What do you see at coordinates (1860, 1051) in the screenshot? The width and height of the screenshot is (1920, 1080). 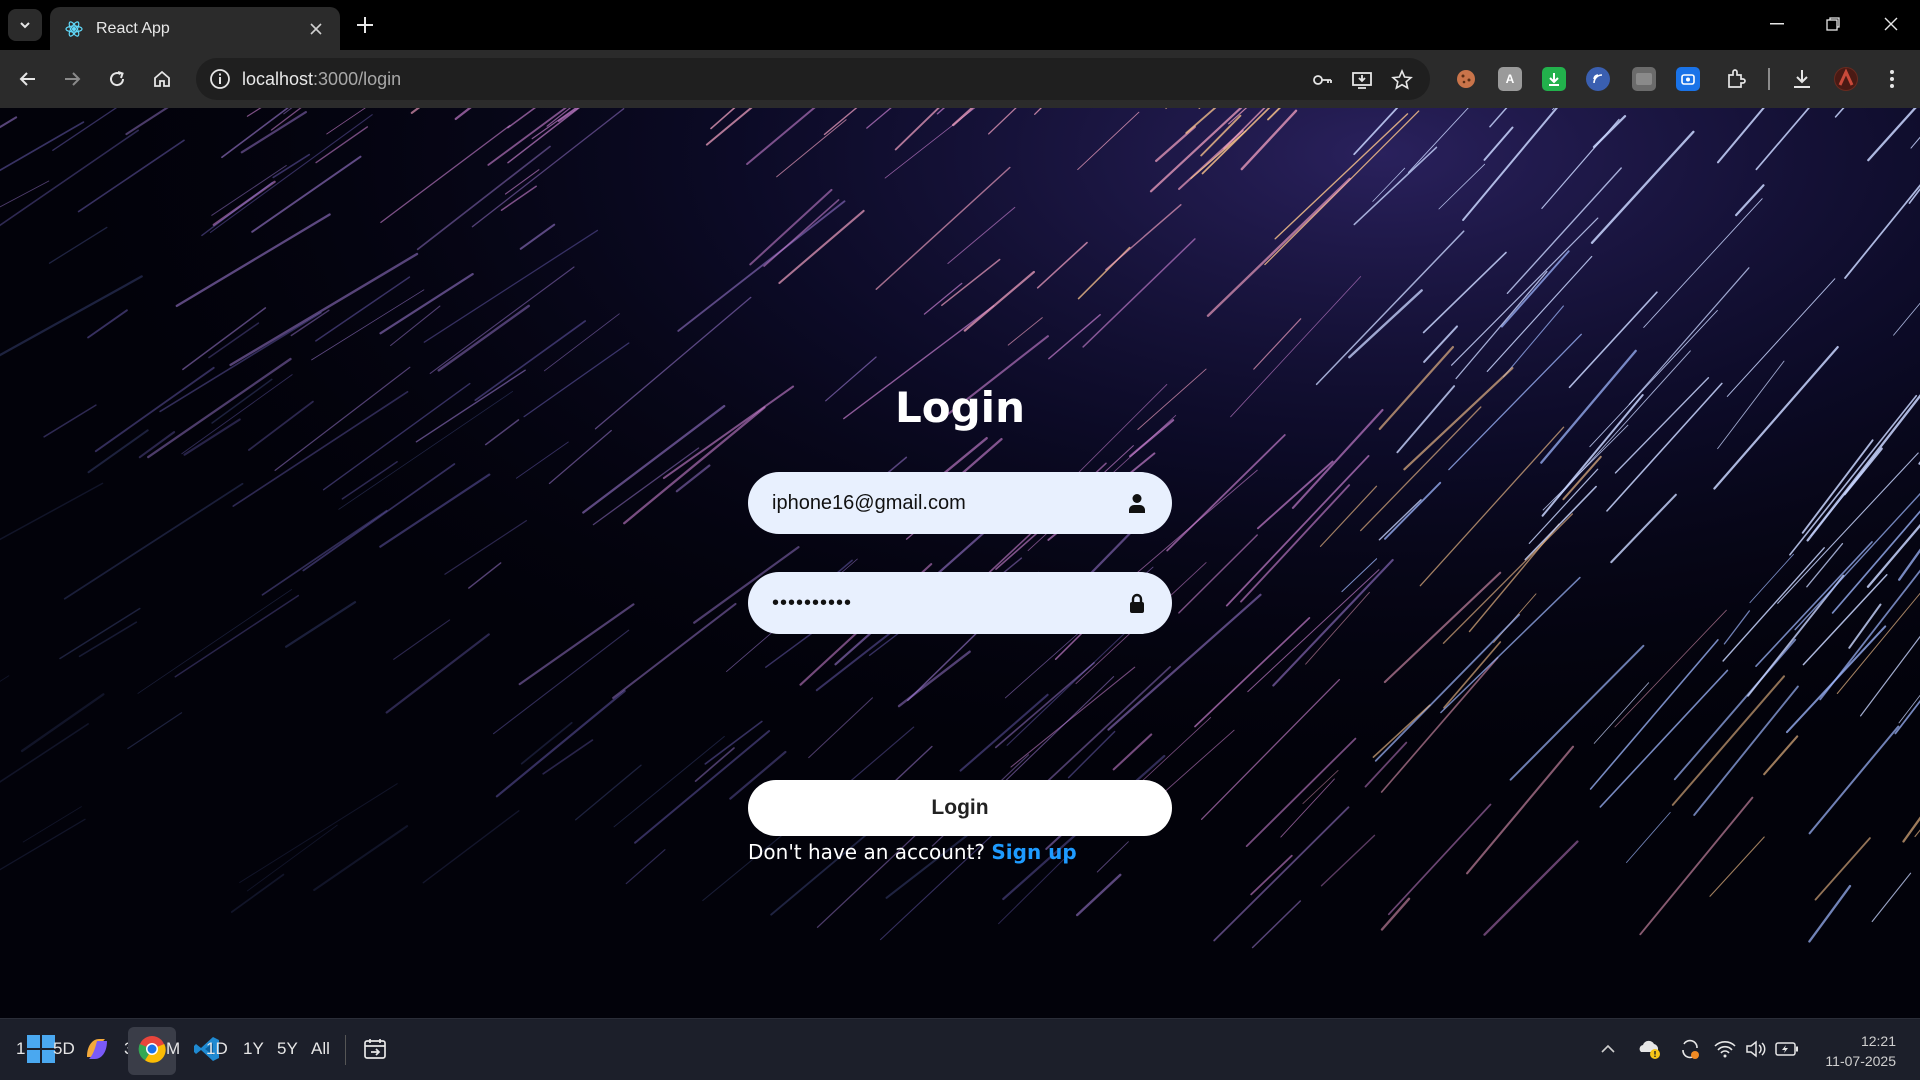 I see `system-clock: 12:21 11-07-2025` at bounding box center [1860, 1051].